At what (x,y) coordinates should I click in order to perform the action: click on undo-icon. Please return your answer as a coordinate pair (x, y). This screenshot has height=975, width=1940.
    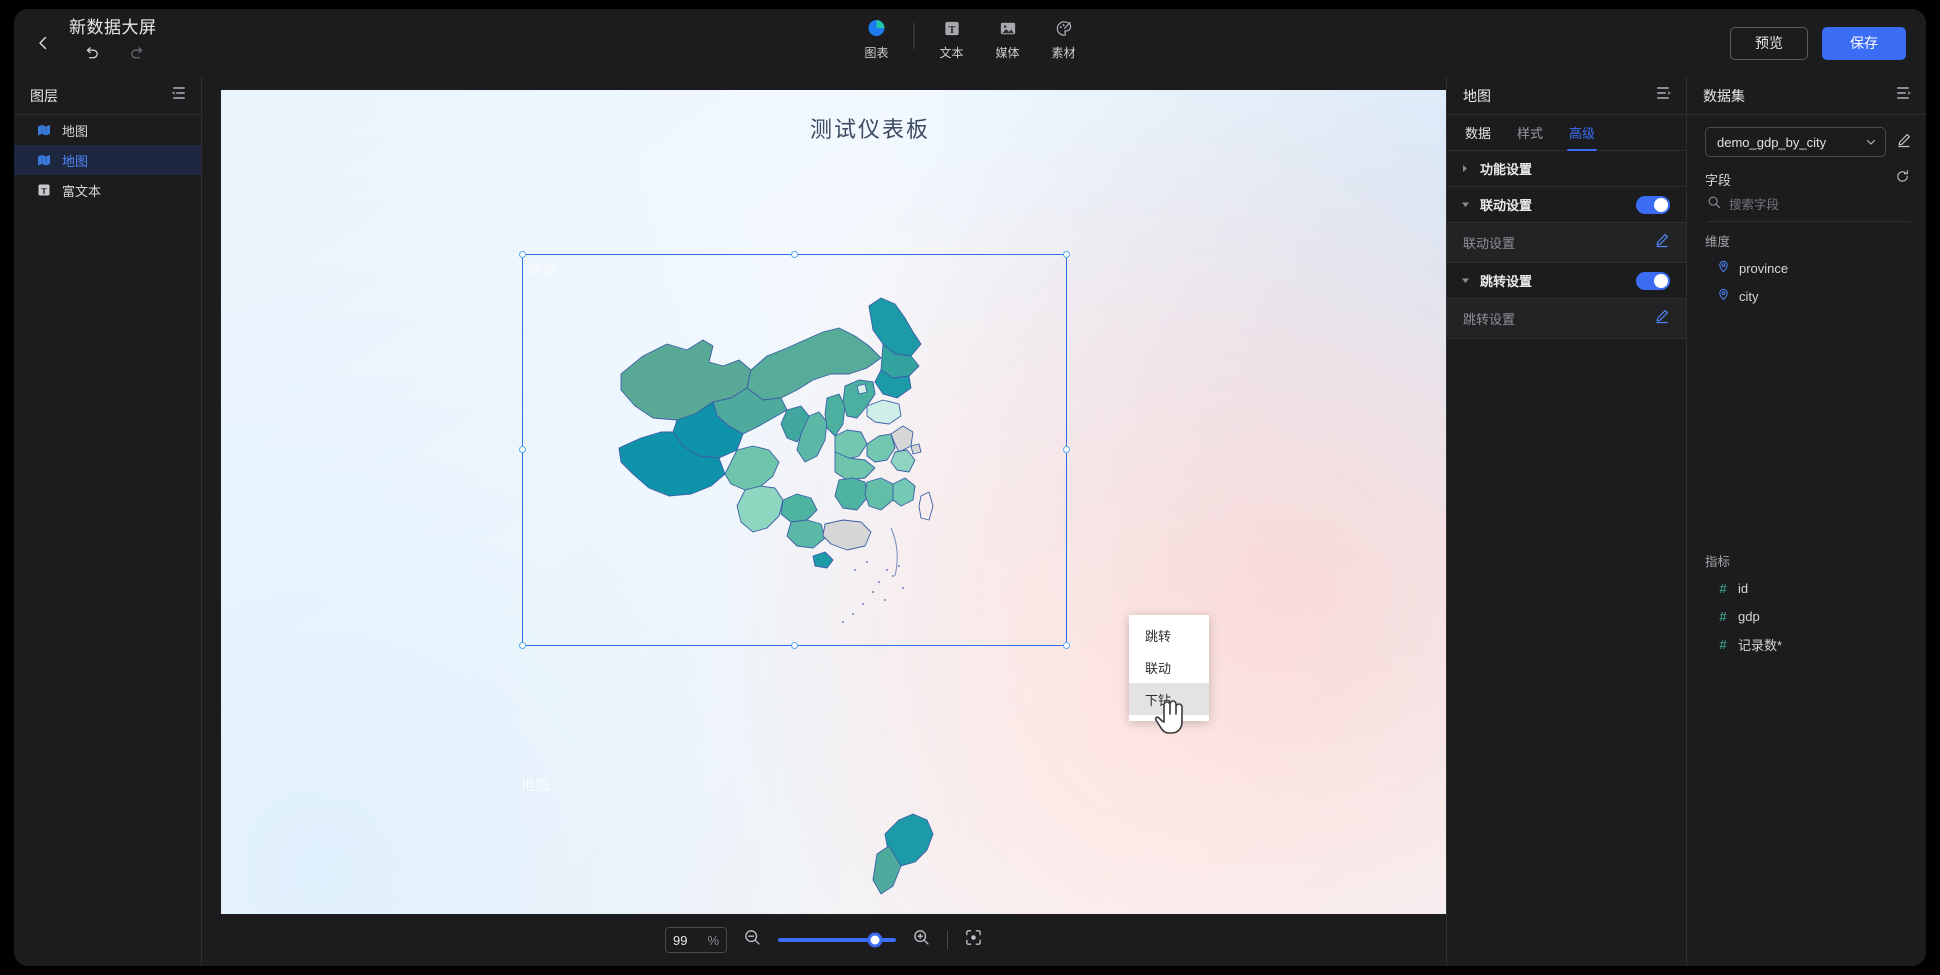
    Looking at the image, I should click on (92, 52).